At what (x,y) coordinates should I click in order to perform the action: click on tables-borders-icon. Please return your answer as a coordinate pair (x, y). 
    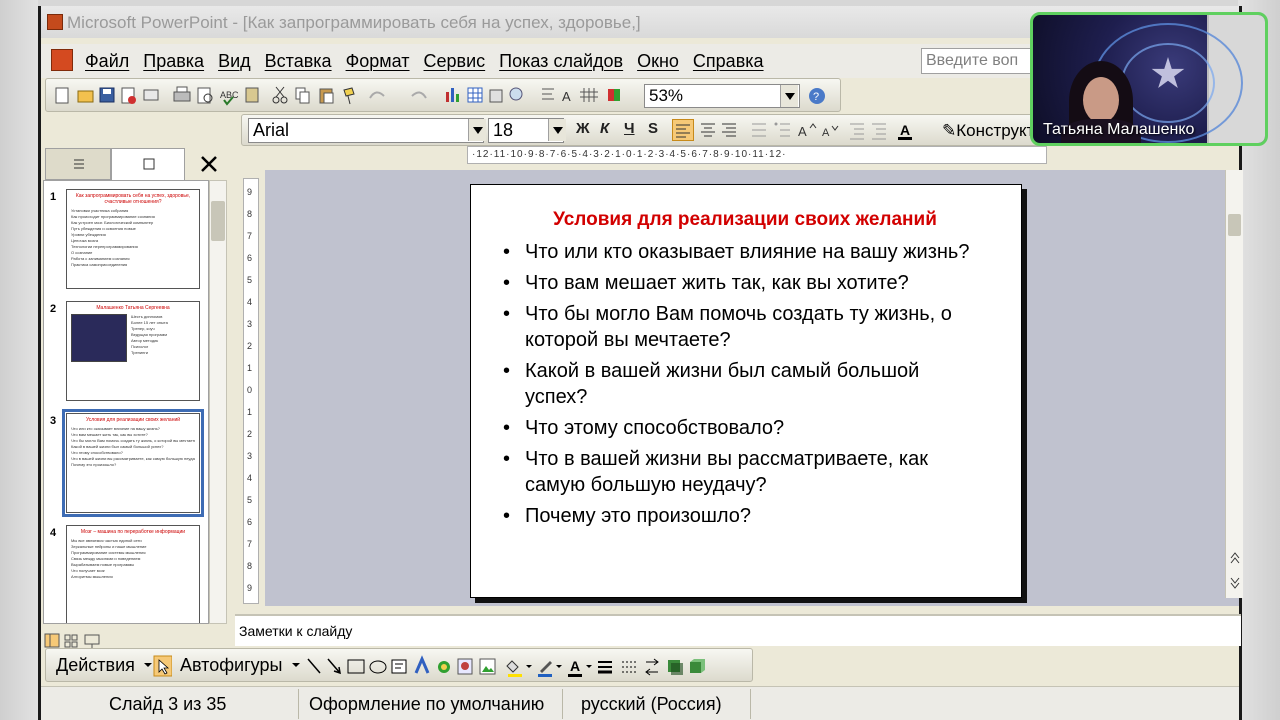
    Looking at the image, I should click on (496, 96).